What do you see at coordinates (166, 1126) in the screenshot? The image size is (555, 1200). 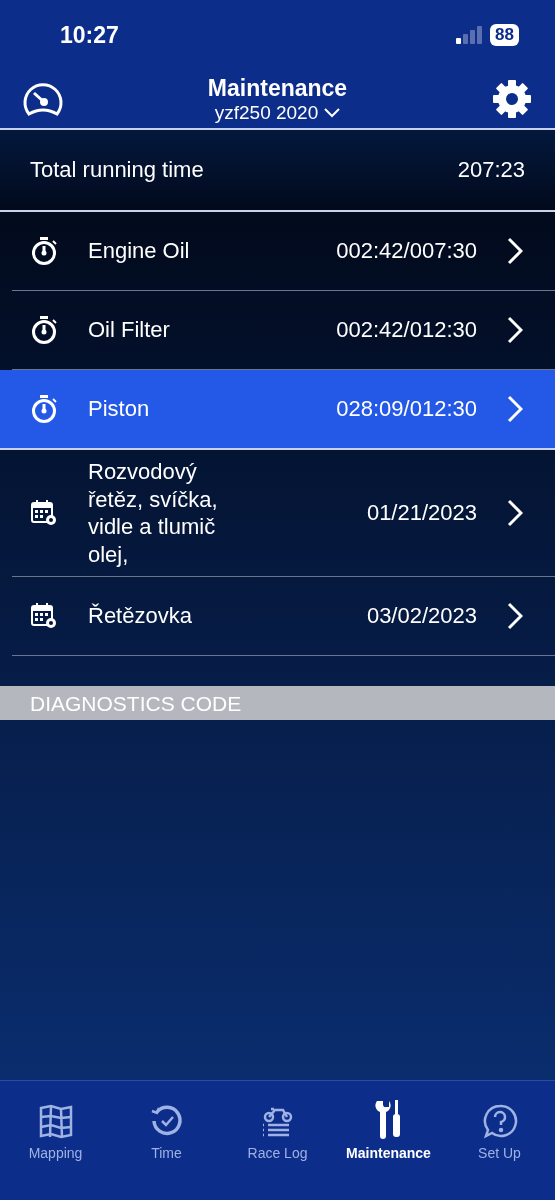 I see `tab-button: Time` at bounding box center [166, 1126].